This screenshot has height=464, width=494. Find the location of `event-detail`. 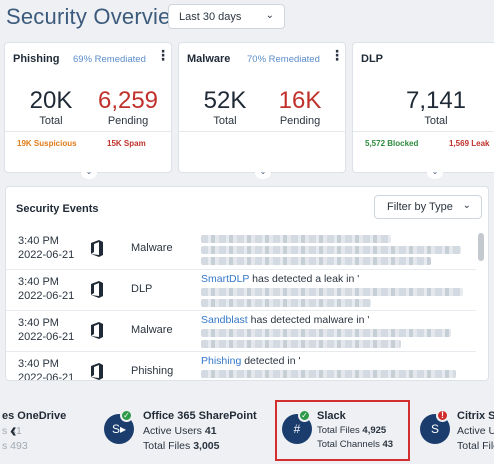

event-detail is located at coordinates (336, 248).